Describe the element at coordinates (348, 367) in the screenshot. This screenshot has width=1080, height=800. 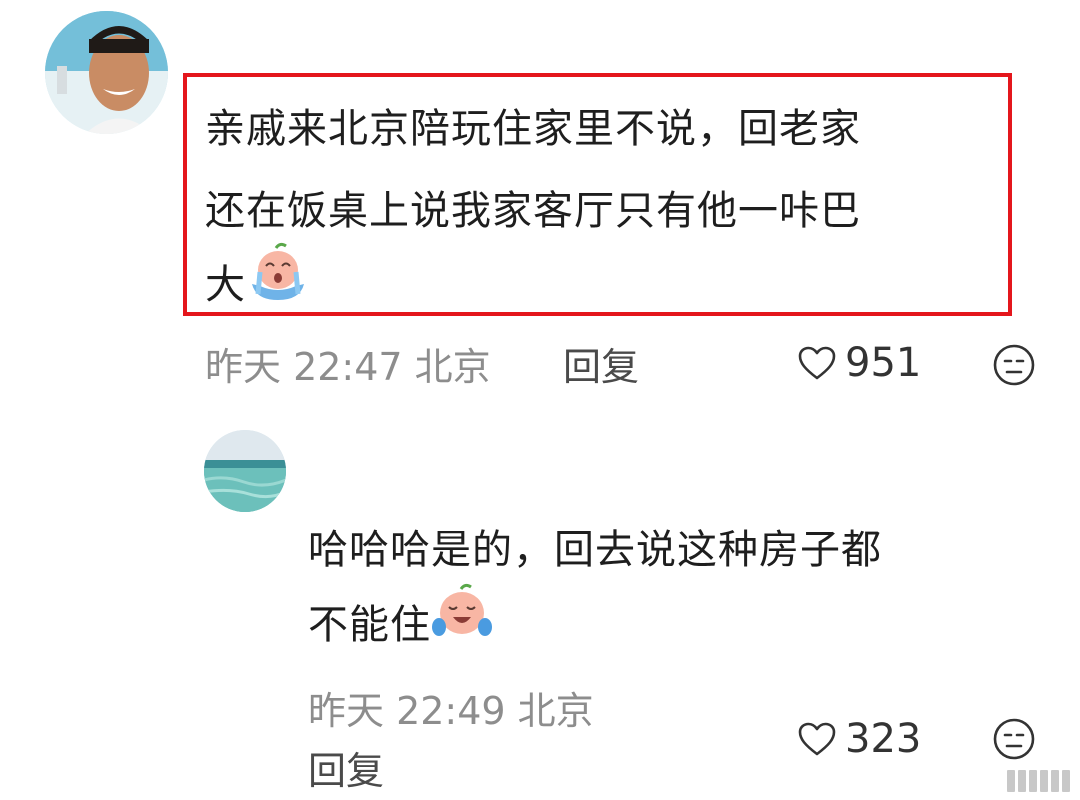
I see `comment-timestamp: 昨天 22:47 北京` at that location.